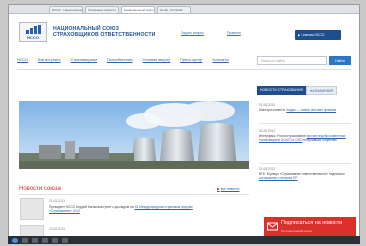 The image size is (366, 246). What do you see at coordinates (66, 9) in the screenshot?
I see `browser-tab: НССО - Национальный` at bounding box center [66, 9].